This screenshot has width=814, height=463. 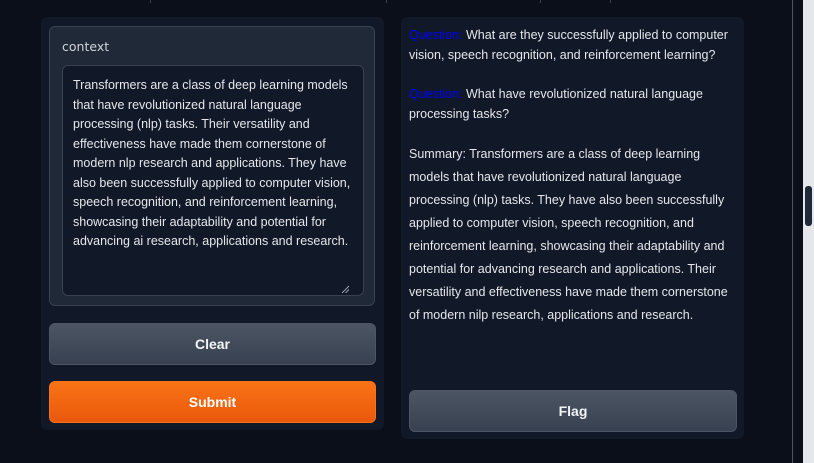 I want to click on resize-grip-icon, so click(x=345, y=289).